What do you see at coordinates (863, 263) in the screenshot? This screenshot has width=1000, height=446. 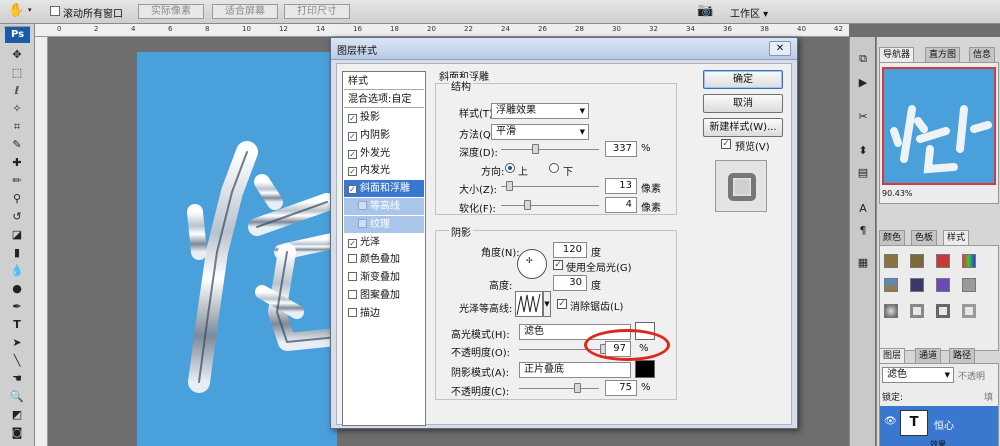 I see `layer-comps-icon: ▦` at bounding box center [863, 263].